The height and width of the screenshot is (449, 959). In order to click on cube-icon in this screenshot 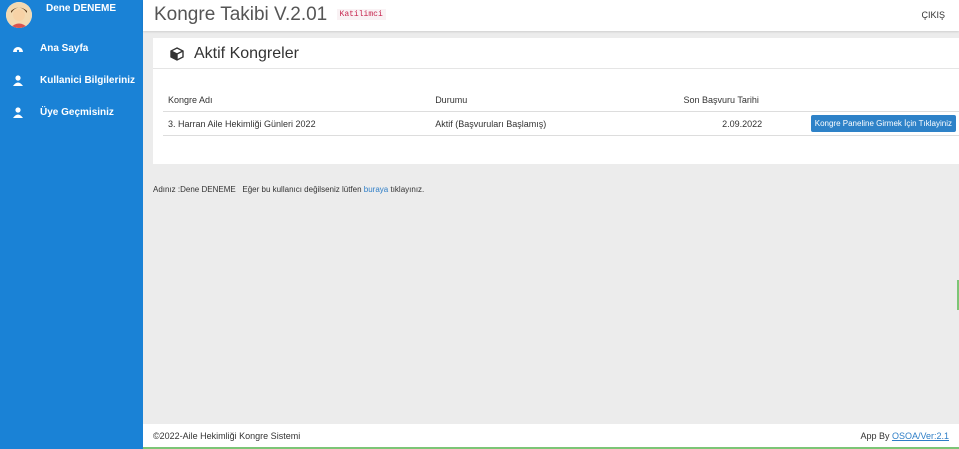, I will do `click(177, 54)`.